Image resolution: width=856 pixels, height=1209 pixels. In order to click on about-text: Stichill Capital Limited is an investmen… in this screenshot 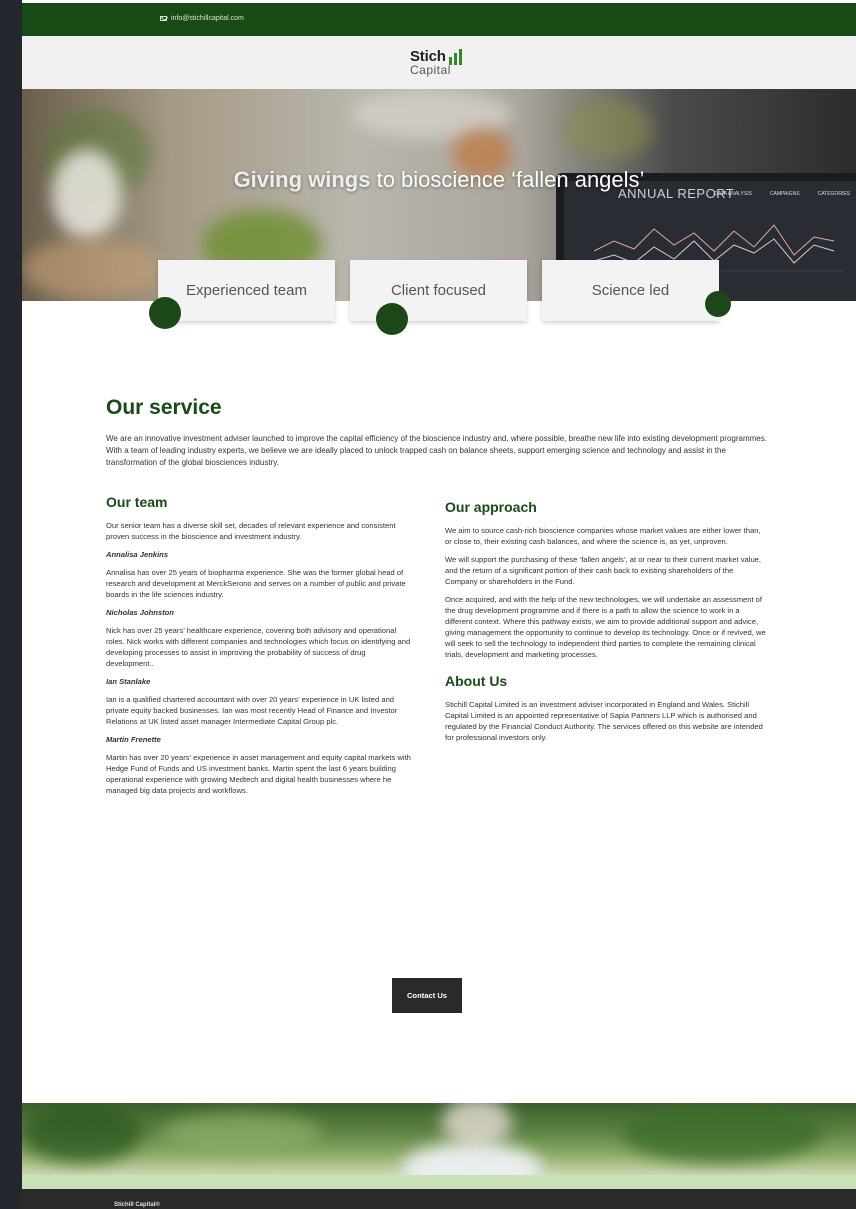, I will do `click(604, 721)`.